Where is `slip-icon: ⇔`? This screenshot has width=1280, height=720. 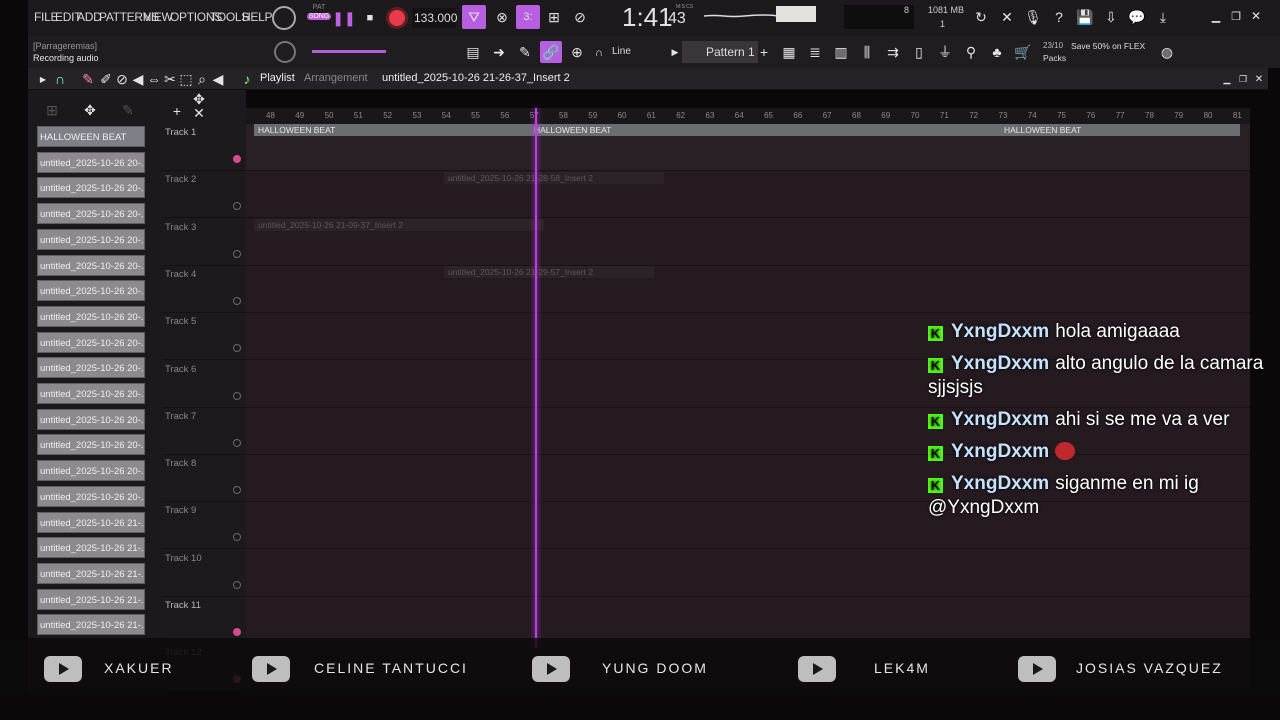
slip-icon: ⇔ is located at coordinates (154, 79).